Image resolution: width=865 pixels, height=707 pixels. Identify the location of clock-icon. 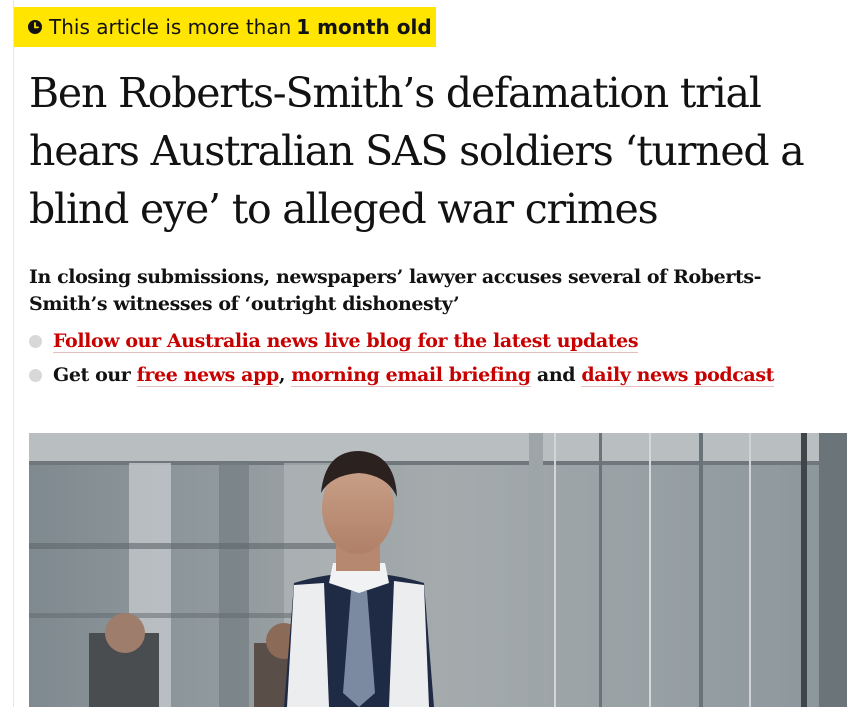
(35, 27).